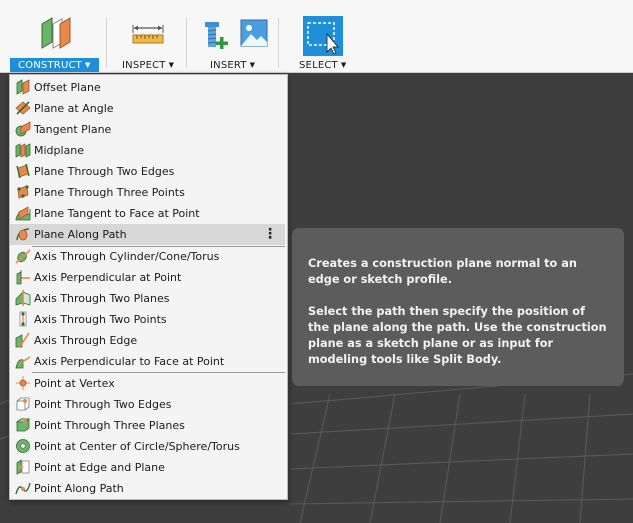  What do you see at coordinates (232, 36) in the screenshot?
I see `insert-group: INSERT ▼` at bounding box center [232, 36].